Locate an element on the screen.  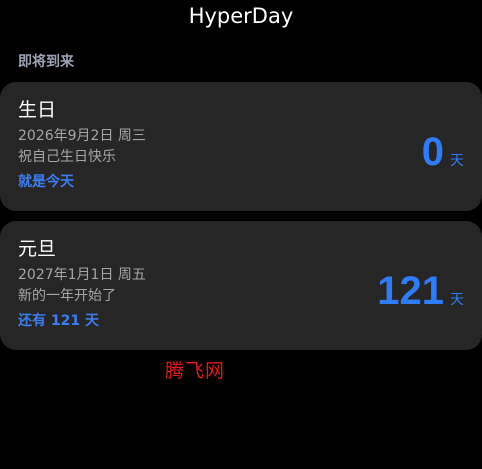
app-title: HyperDay is located at coordinates (241, 16).